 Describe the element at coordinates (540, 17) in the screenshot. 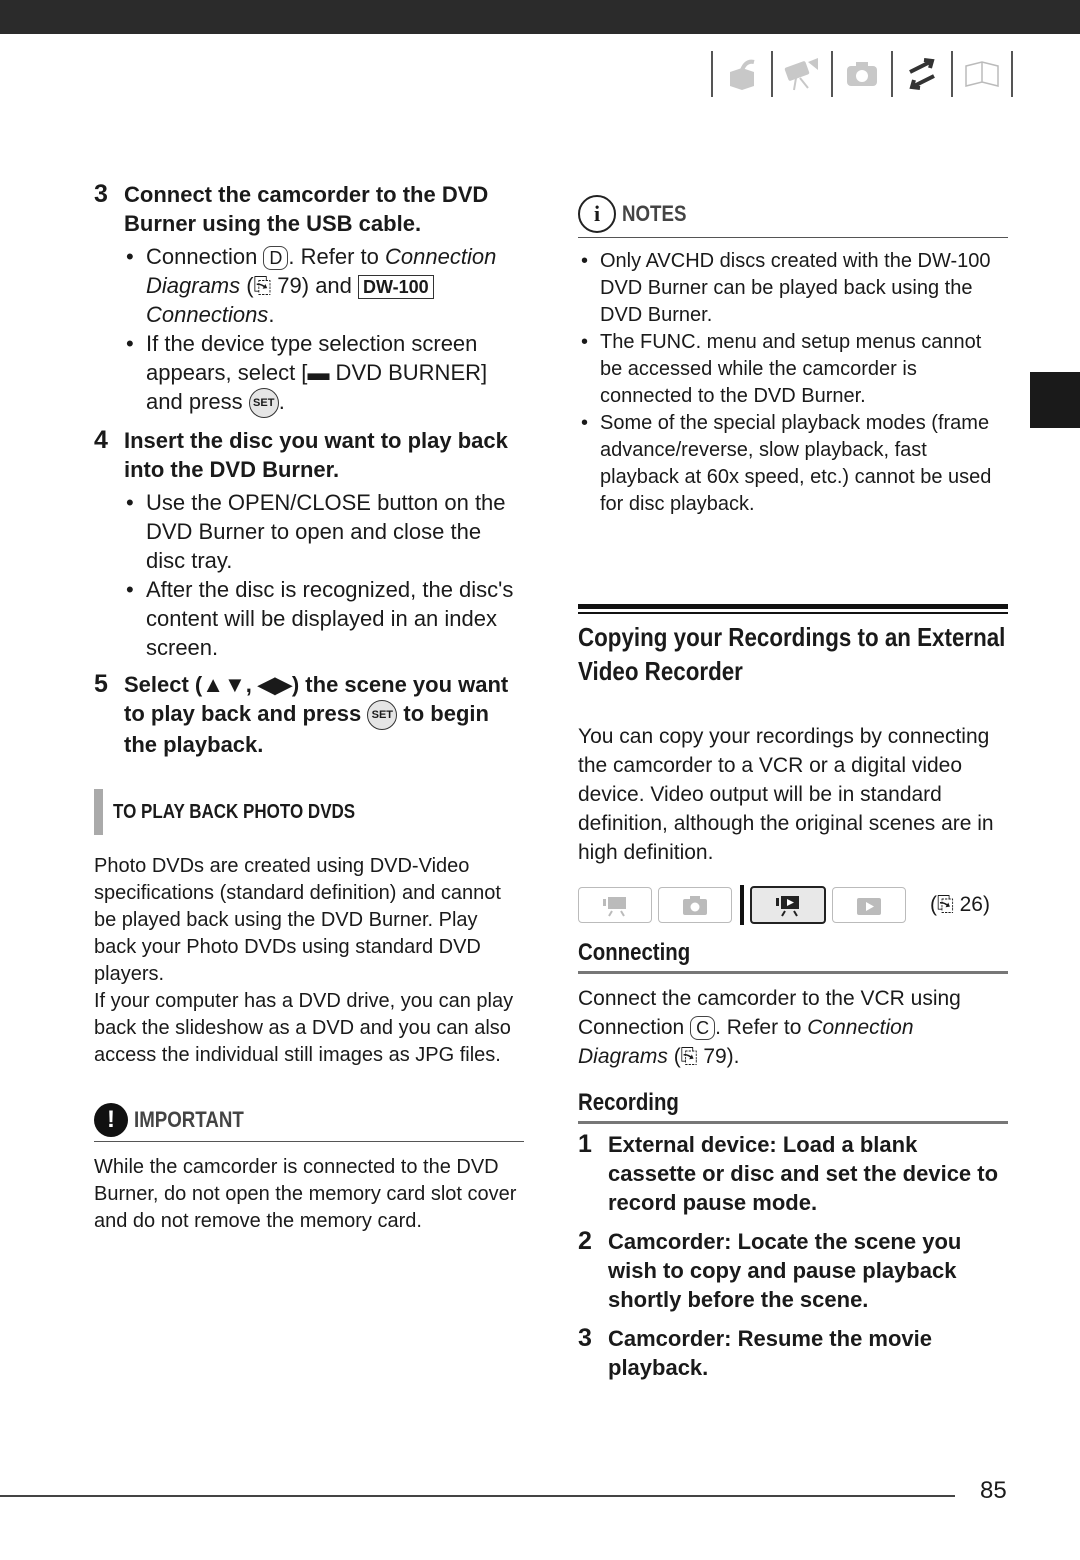

I see `top-bar` at that location.